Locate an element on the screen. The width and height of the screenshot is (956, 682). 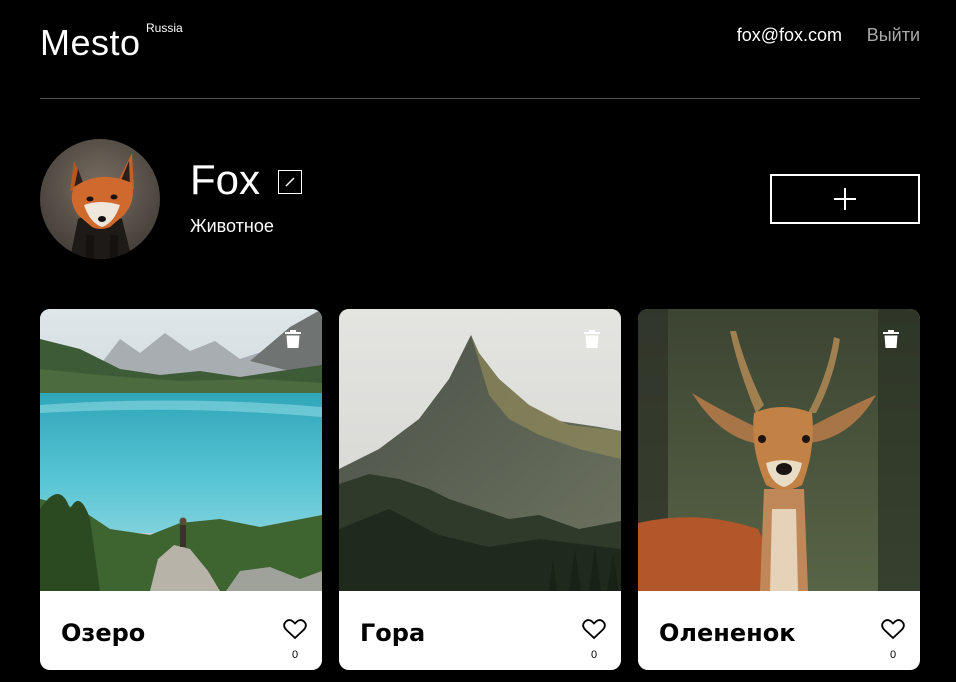
card-title: Олененок is located at coordinates (727, 633).